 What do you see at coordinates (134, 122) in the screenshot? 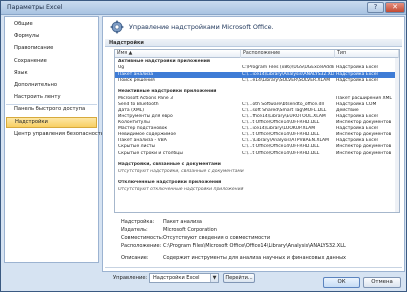
I see `addin-name: Колонтитулы` at bounding box center [134, 122].